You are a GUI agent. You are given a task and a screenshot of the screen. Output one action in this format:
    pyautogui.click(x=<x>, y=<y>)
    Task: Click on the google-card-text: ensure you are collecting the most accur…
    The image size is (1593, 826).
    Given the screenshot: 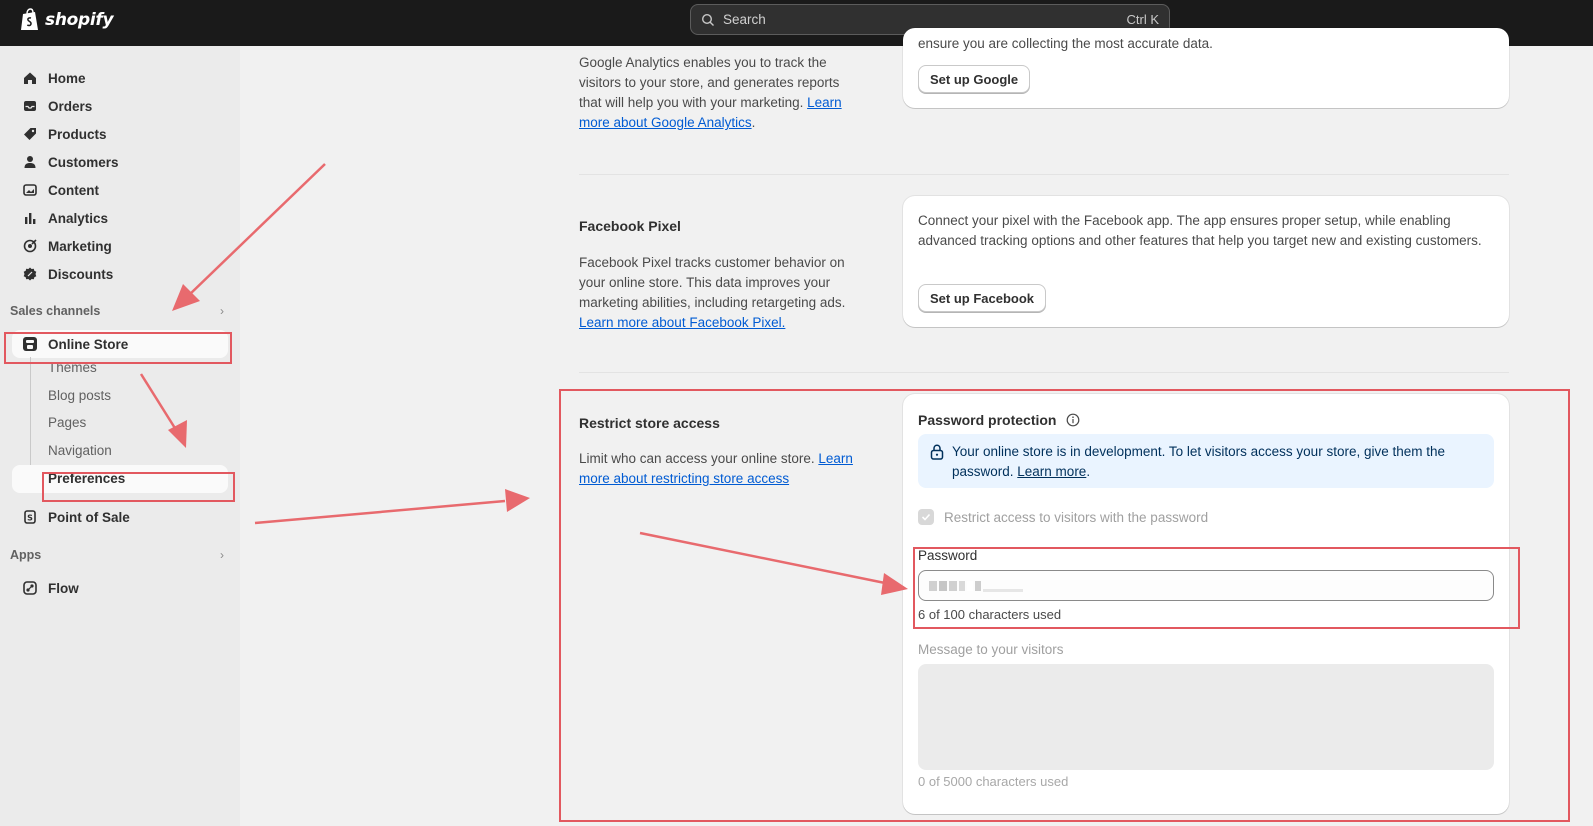 What is the action you would take?
    pyautogui.click(x=1065, y=43)
    